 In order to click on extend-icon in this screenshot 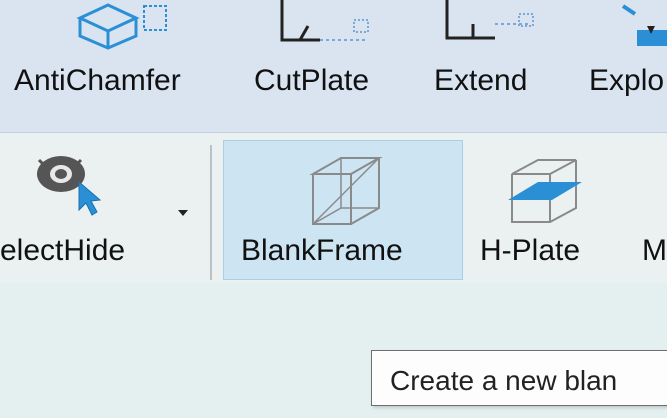, I will do `click(489, 20)`.